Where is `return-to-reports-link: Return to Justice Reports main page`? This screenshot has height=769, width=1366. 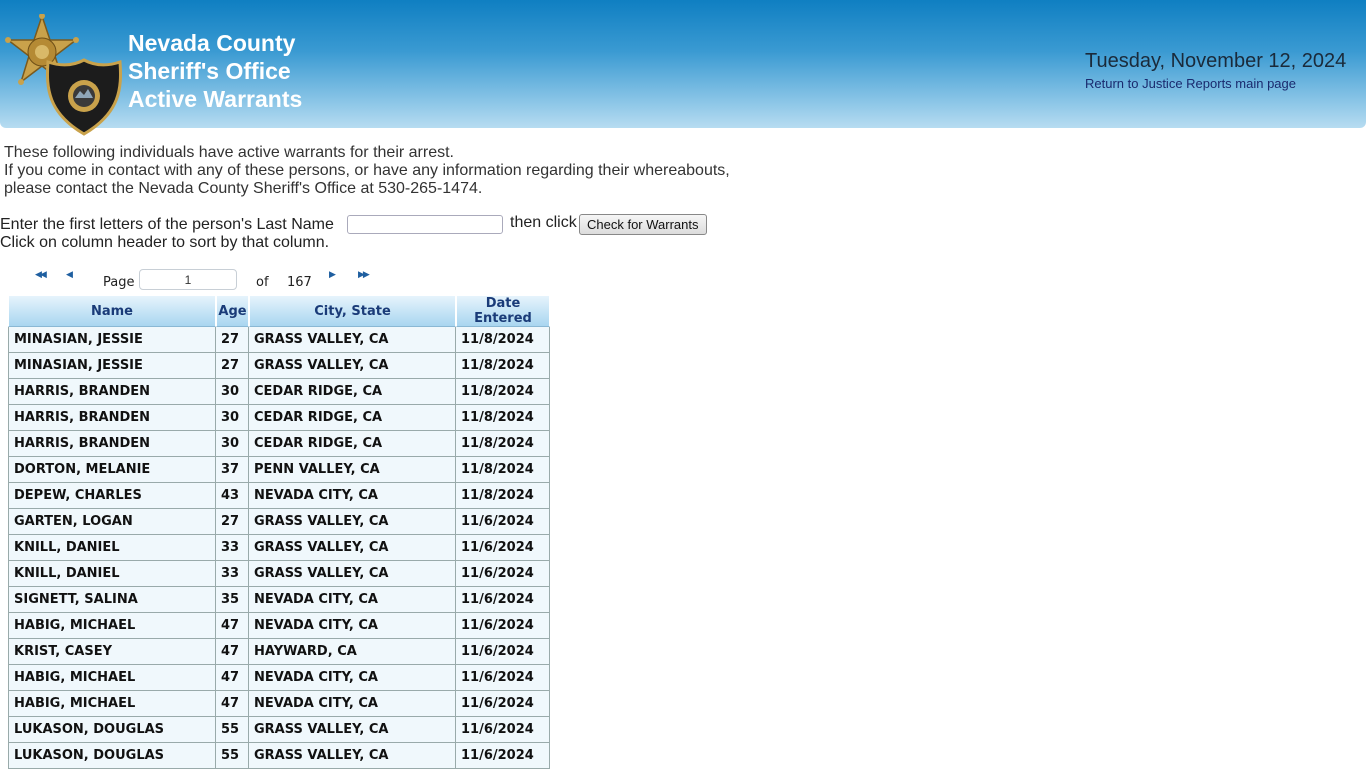 return-to-reports-link: Return to Justice Reports main page is located at coordinates (1190, 83).